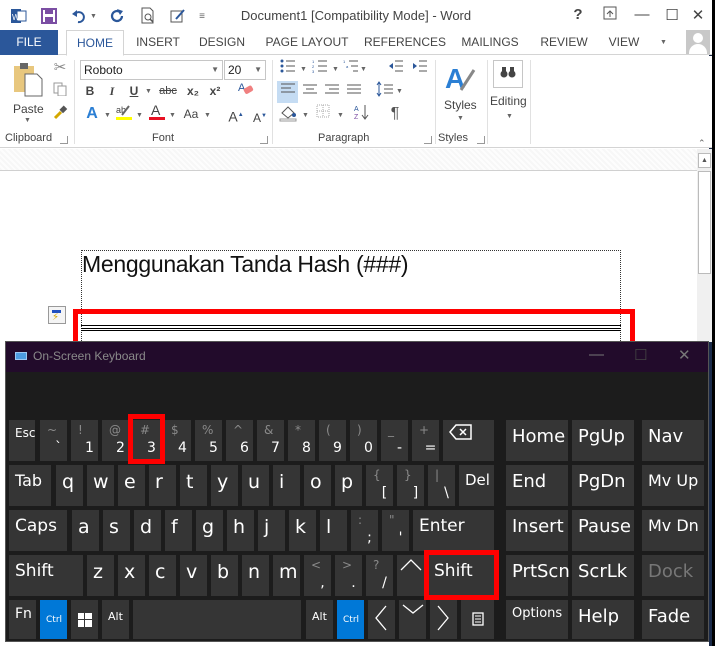  Describe the element at coordinates (286, 485) in the screenshot. I see `key-i: i` at that location.